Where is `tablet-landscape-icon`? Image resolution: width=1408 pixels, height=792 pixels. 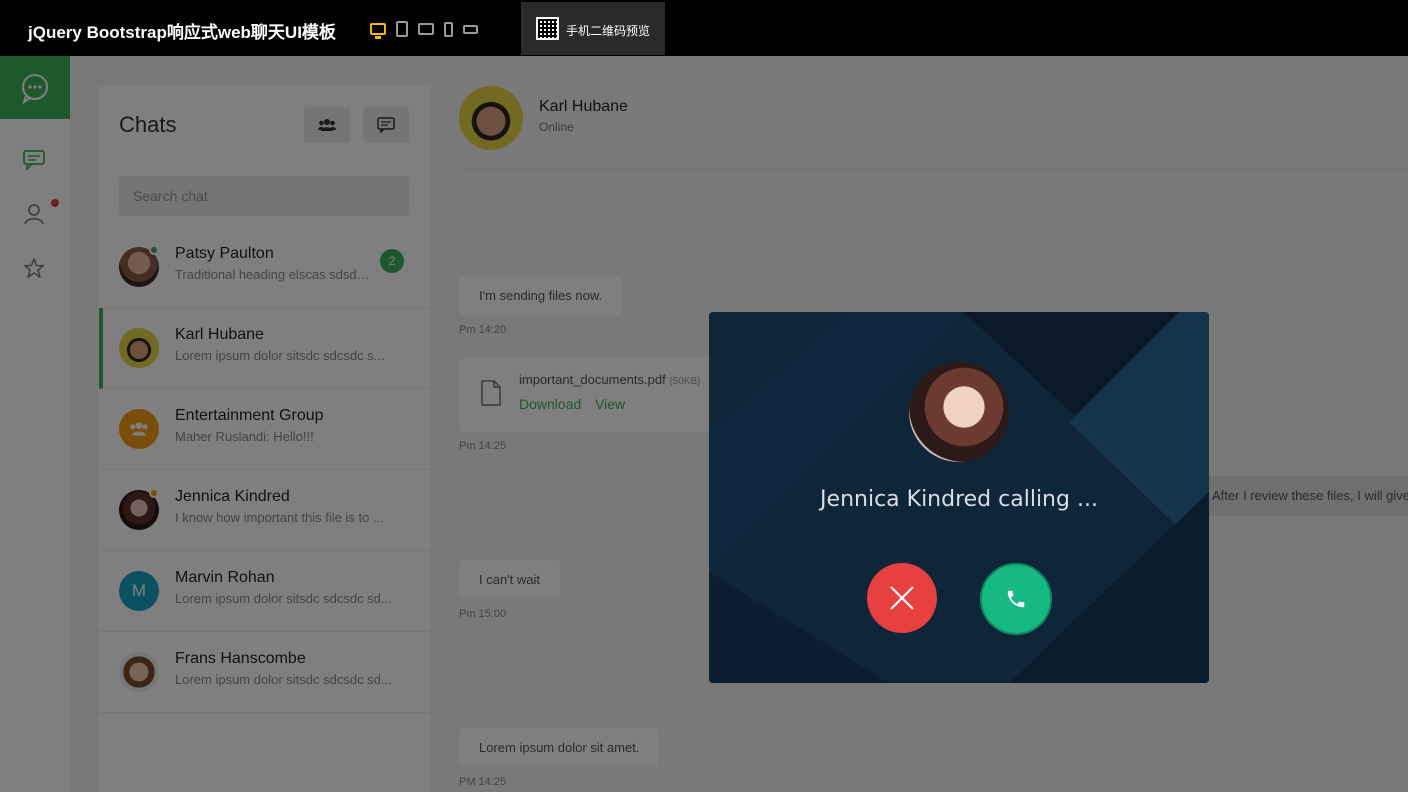 tablet-landscape-icon is located at coordinates (426, 29).